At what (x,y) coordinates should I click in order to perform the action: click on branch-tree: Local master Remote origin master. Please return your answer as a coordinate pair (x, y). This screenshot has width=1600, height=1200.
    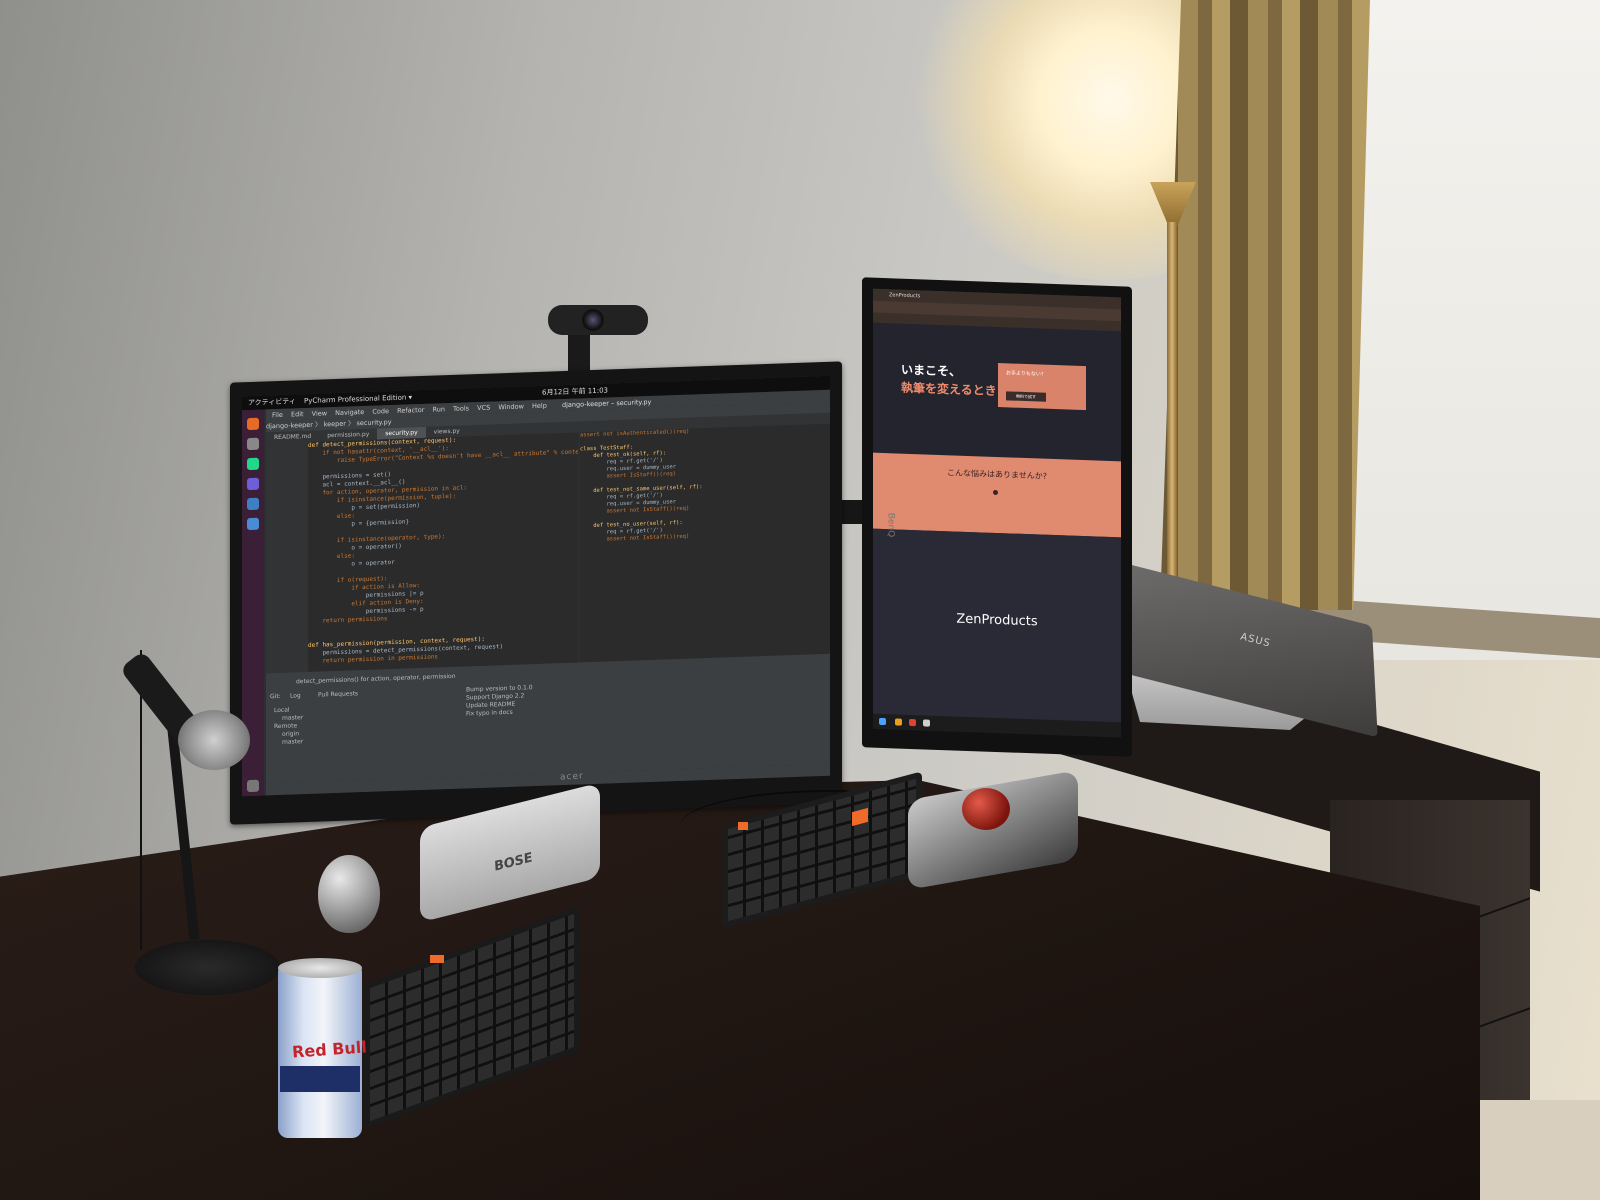
    Looking at the image, I should click on (288, 726).